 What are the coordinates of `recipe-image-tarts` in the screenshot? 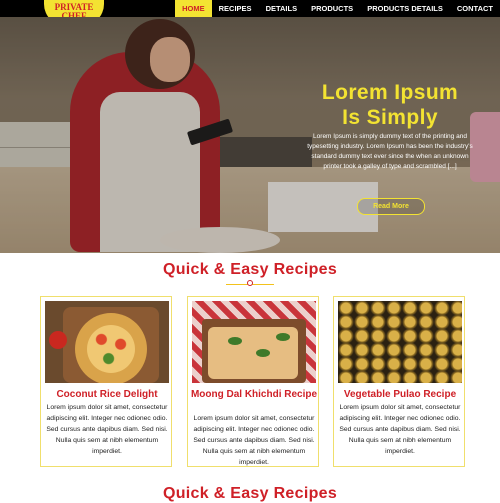 It's located at (400, 342).